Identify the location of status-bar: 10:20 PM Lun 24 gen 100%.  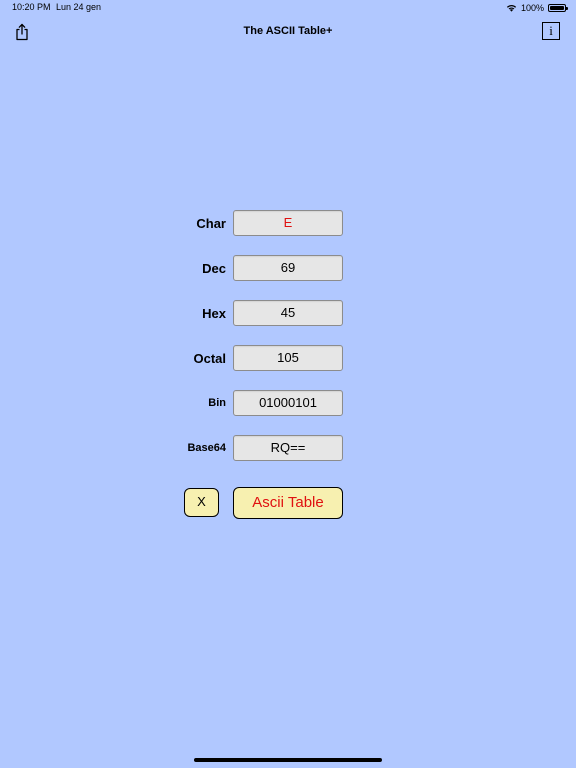
(288, 8).